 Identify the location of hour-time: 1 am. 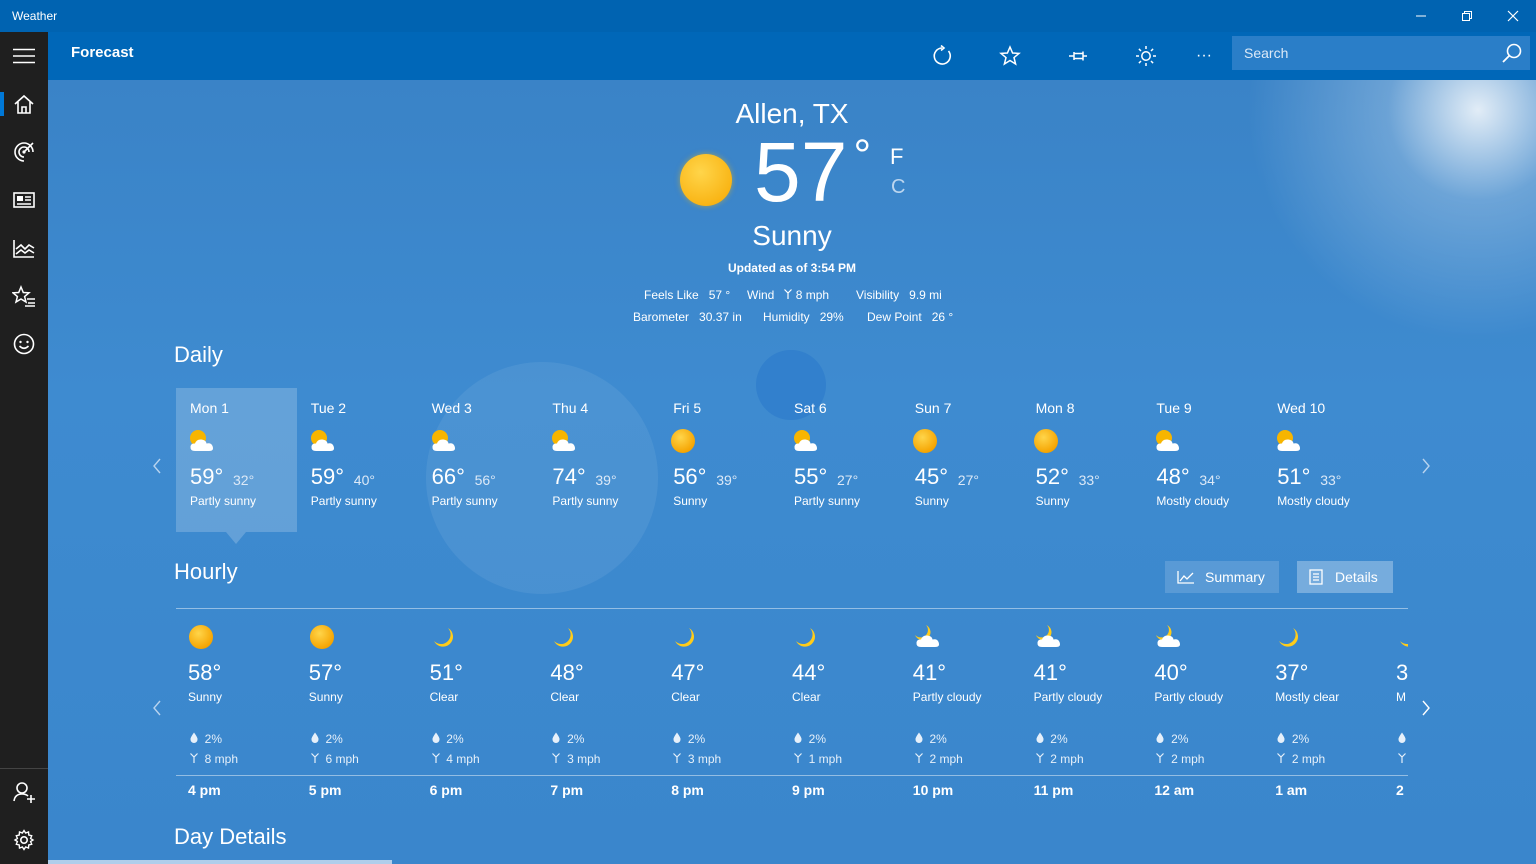
(1291, 790).